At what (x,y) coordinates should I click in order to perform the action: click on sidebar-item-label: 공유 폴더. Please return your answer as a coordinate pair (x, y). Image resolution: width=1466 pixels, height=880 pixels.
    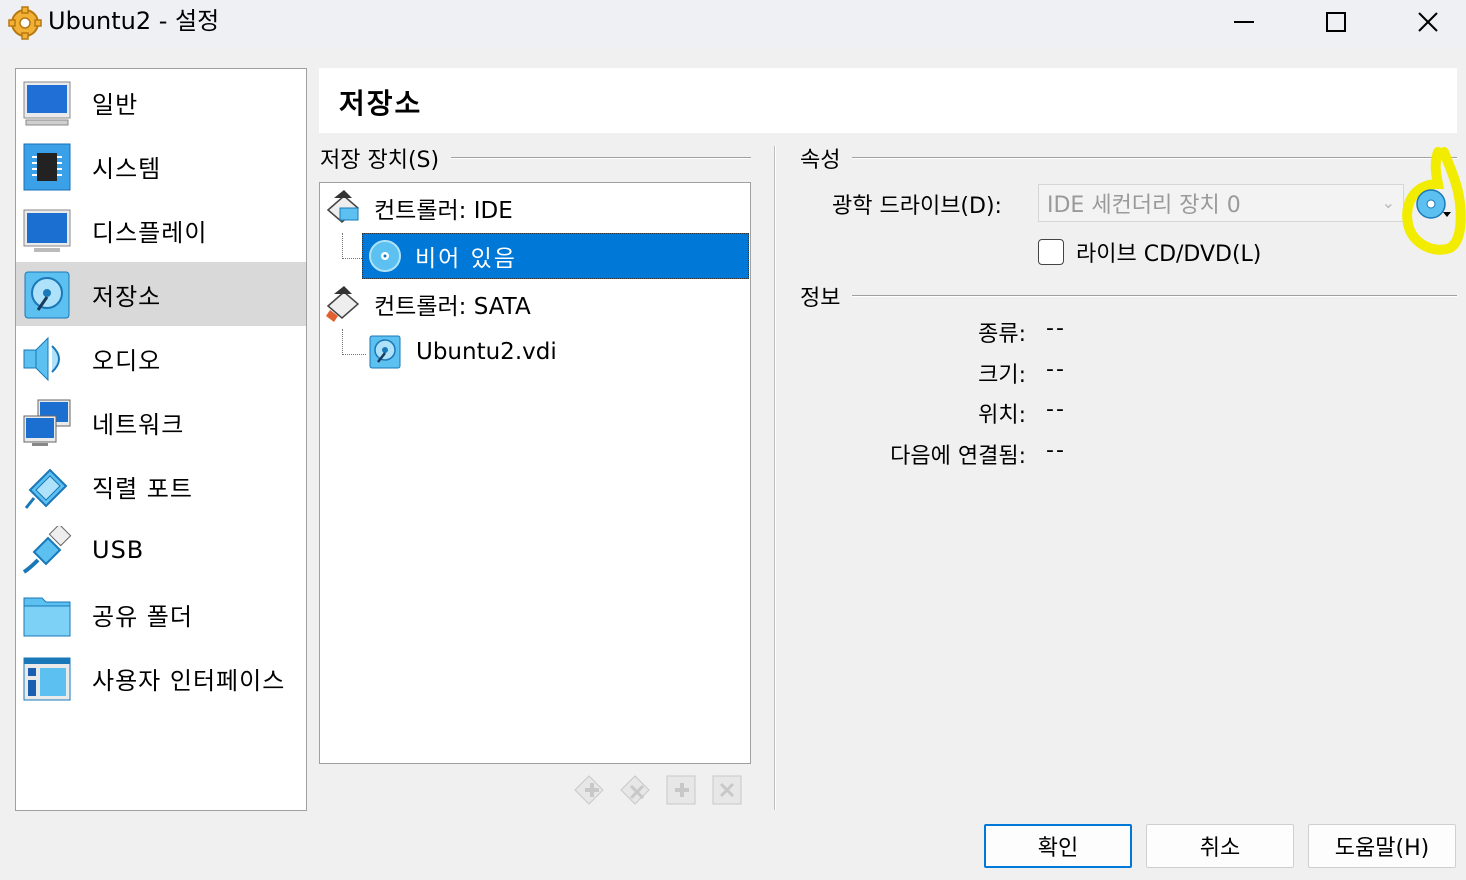
    Looking at the image, I should click on (142, 616).